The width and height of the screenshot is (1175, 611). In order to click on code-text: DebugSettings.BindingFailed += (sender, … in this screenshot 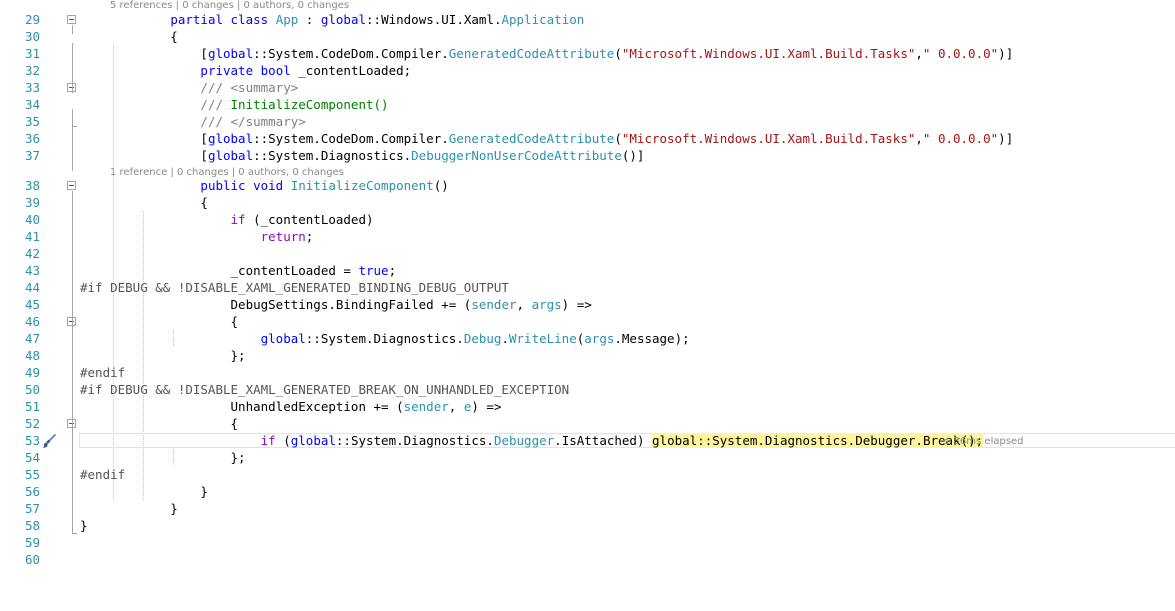, I will do `click(336, 304)`.